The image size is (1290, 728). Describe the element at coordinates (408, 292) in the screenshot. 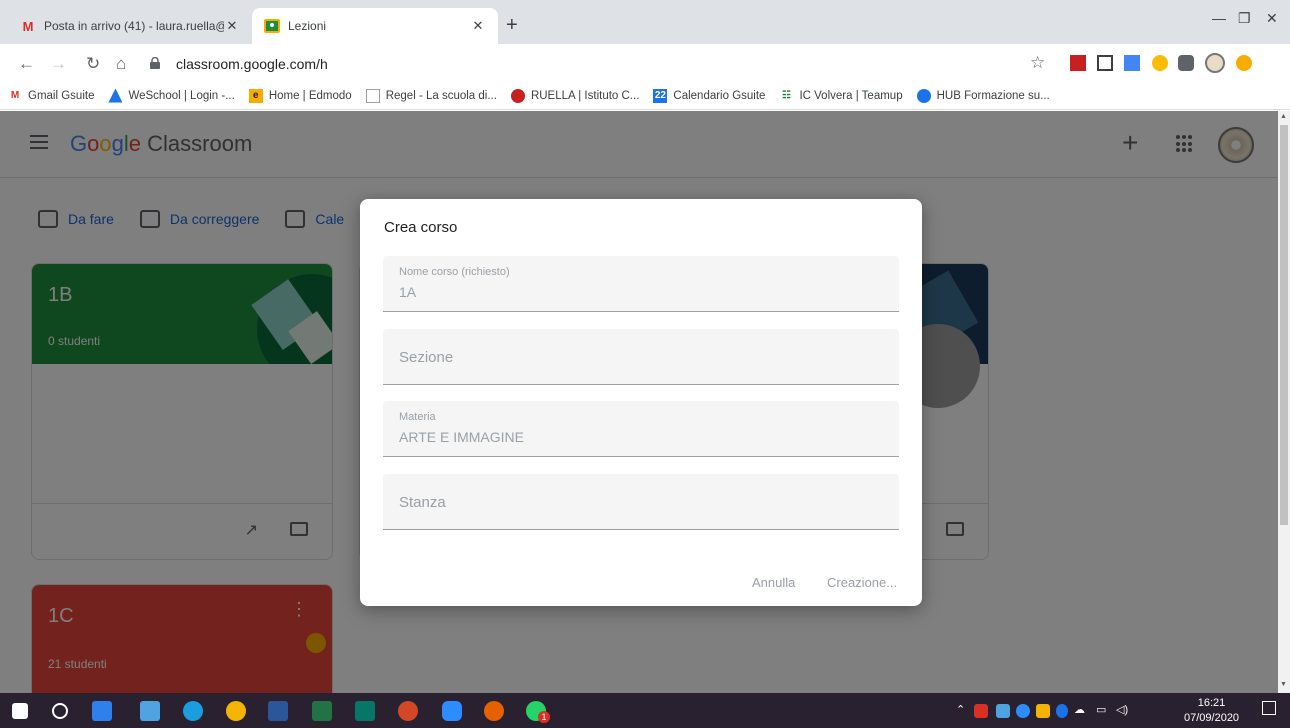

I see `field-value: 1A` at that location.